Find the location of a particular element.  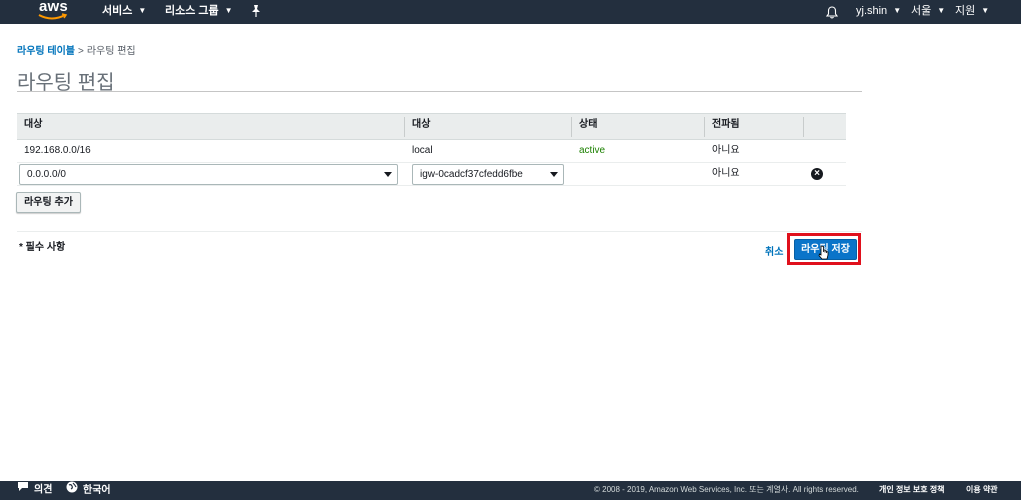

bell-icon is located at coordinates (832, 12).